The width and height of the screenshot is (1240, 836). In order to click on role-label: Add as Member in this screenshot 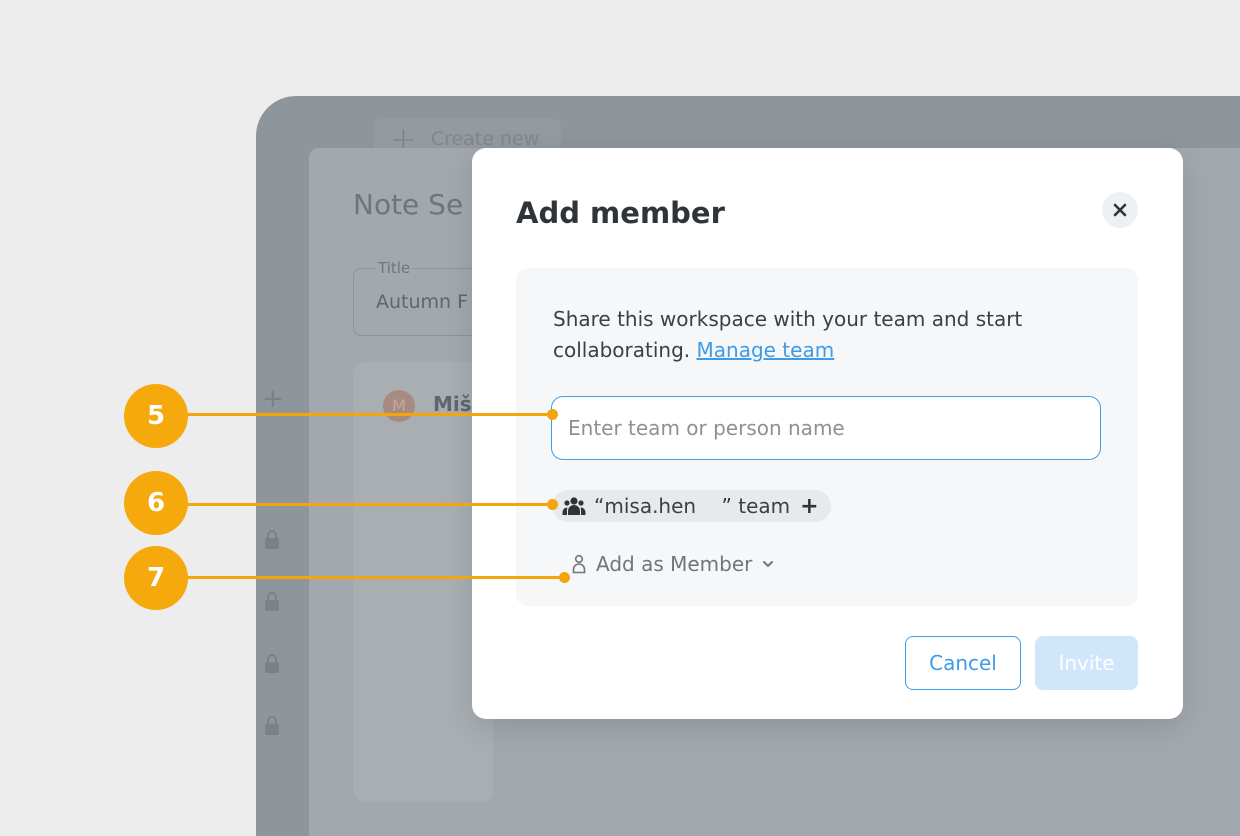, I will do `click(674, 564)`.